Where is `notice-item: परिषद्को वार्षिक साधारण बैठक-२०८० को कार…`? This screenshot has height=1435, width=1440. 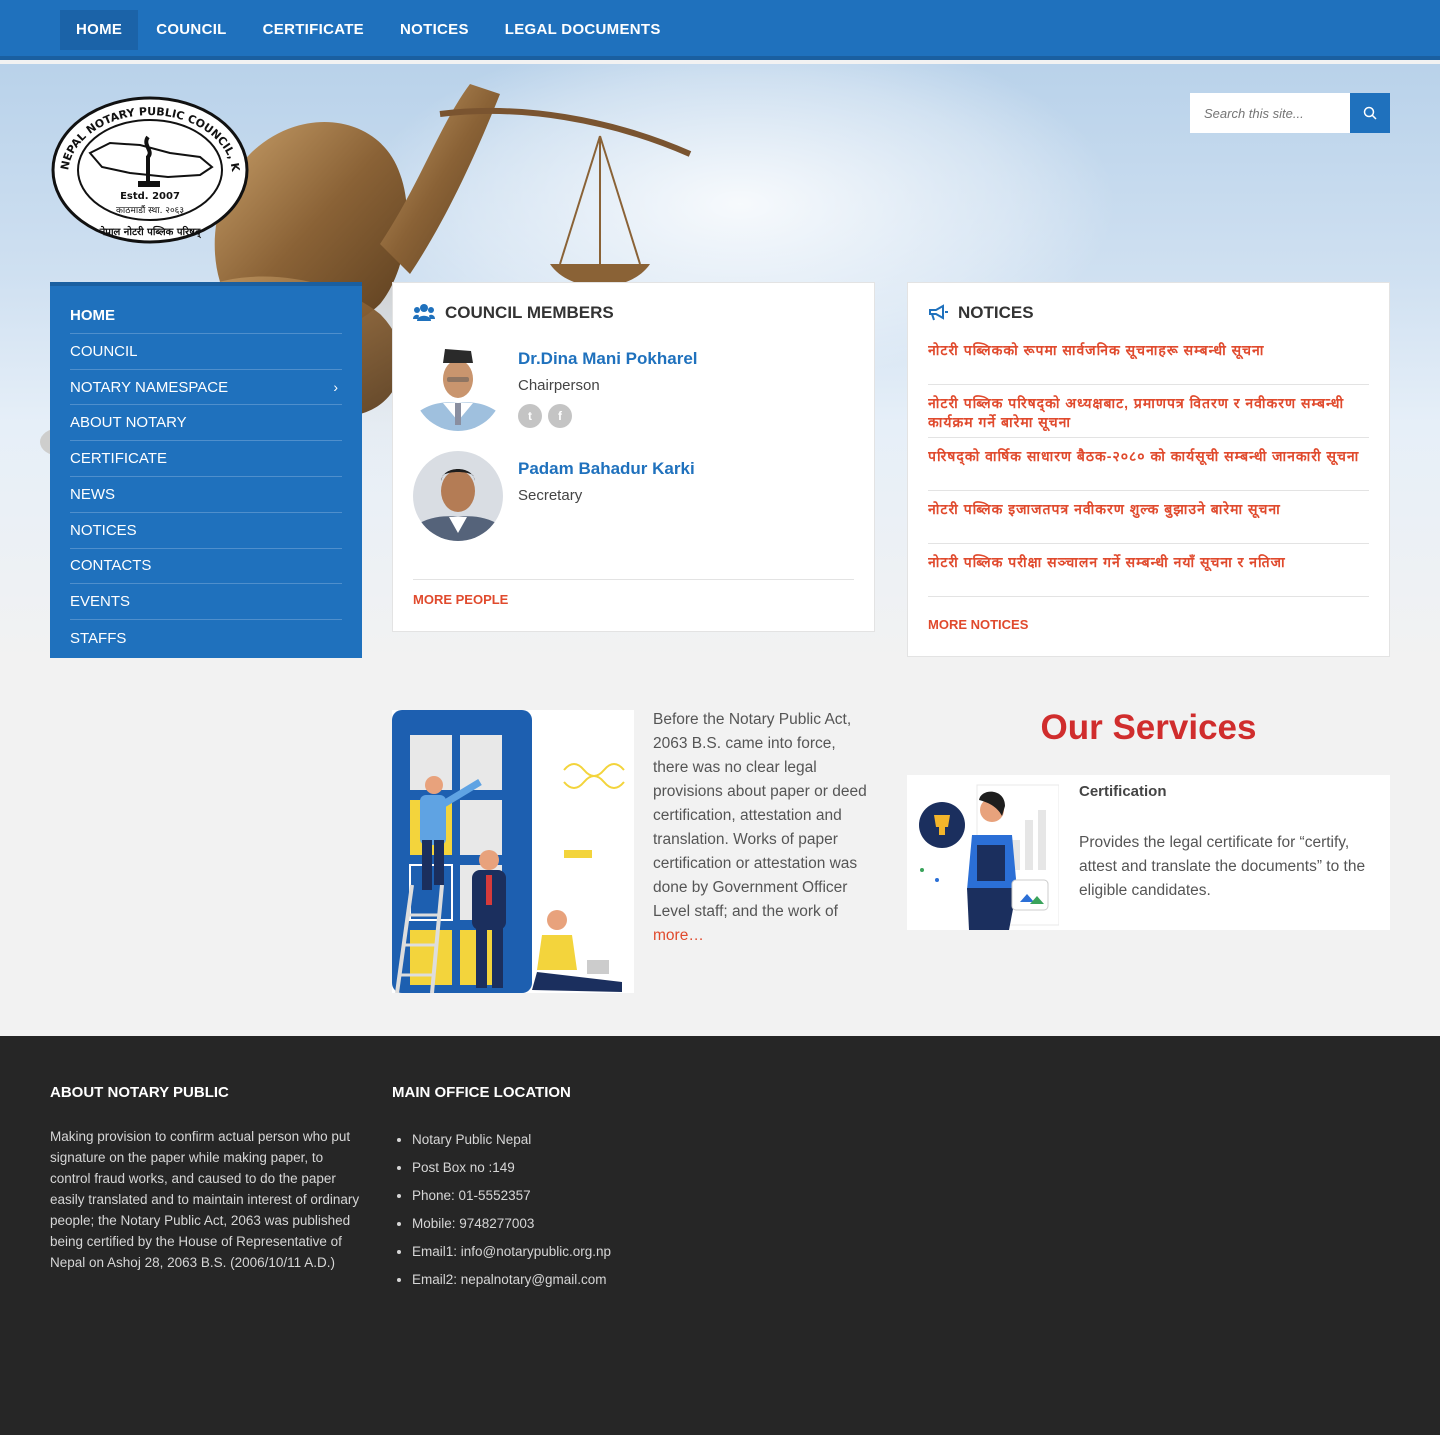 notice-item: परिषद्को वार्षिक साधारण बैठक-२०८० को कार… is located at coordinates (1148, 469).